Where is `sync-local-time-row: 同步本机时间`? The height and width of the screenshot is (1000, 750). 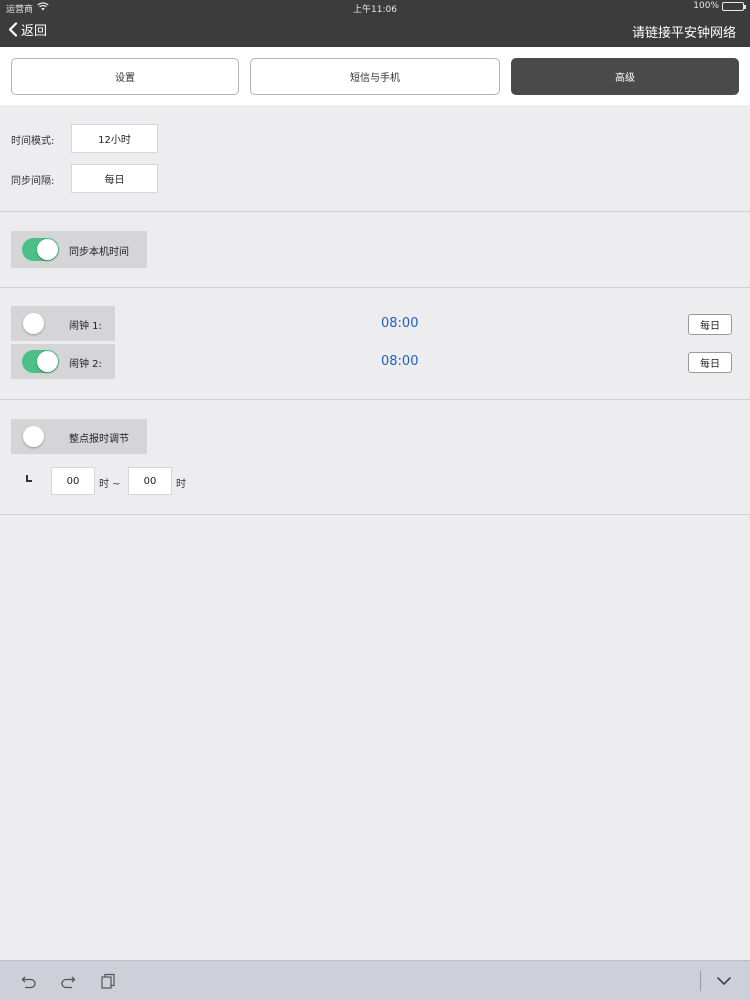
sync-local-time-row: 同步本机时间 is located at coordinates (79, 249).